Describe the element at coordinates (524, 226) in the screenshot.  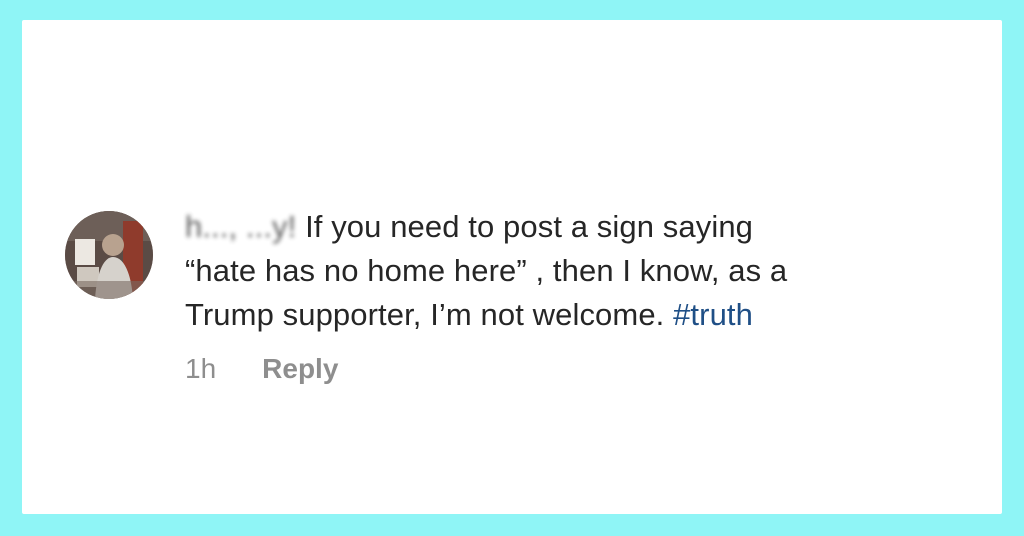
I see `comment-text-line-1: If you need to post a sign saying` at that location.